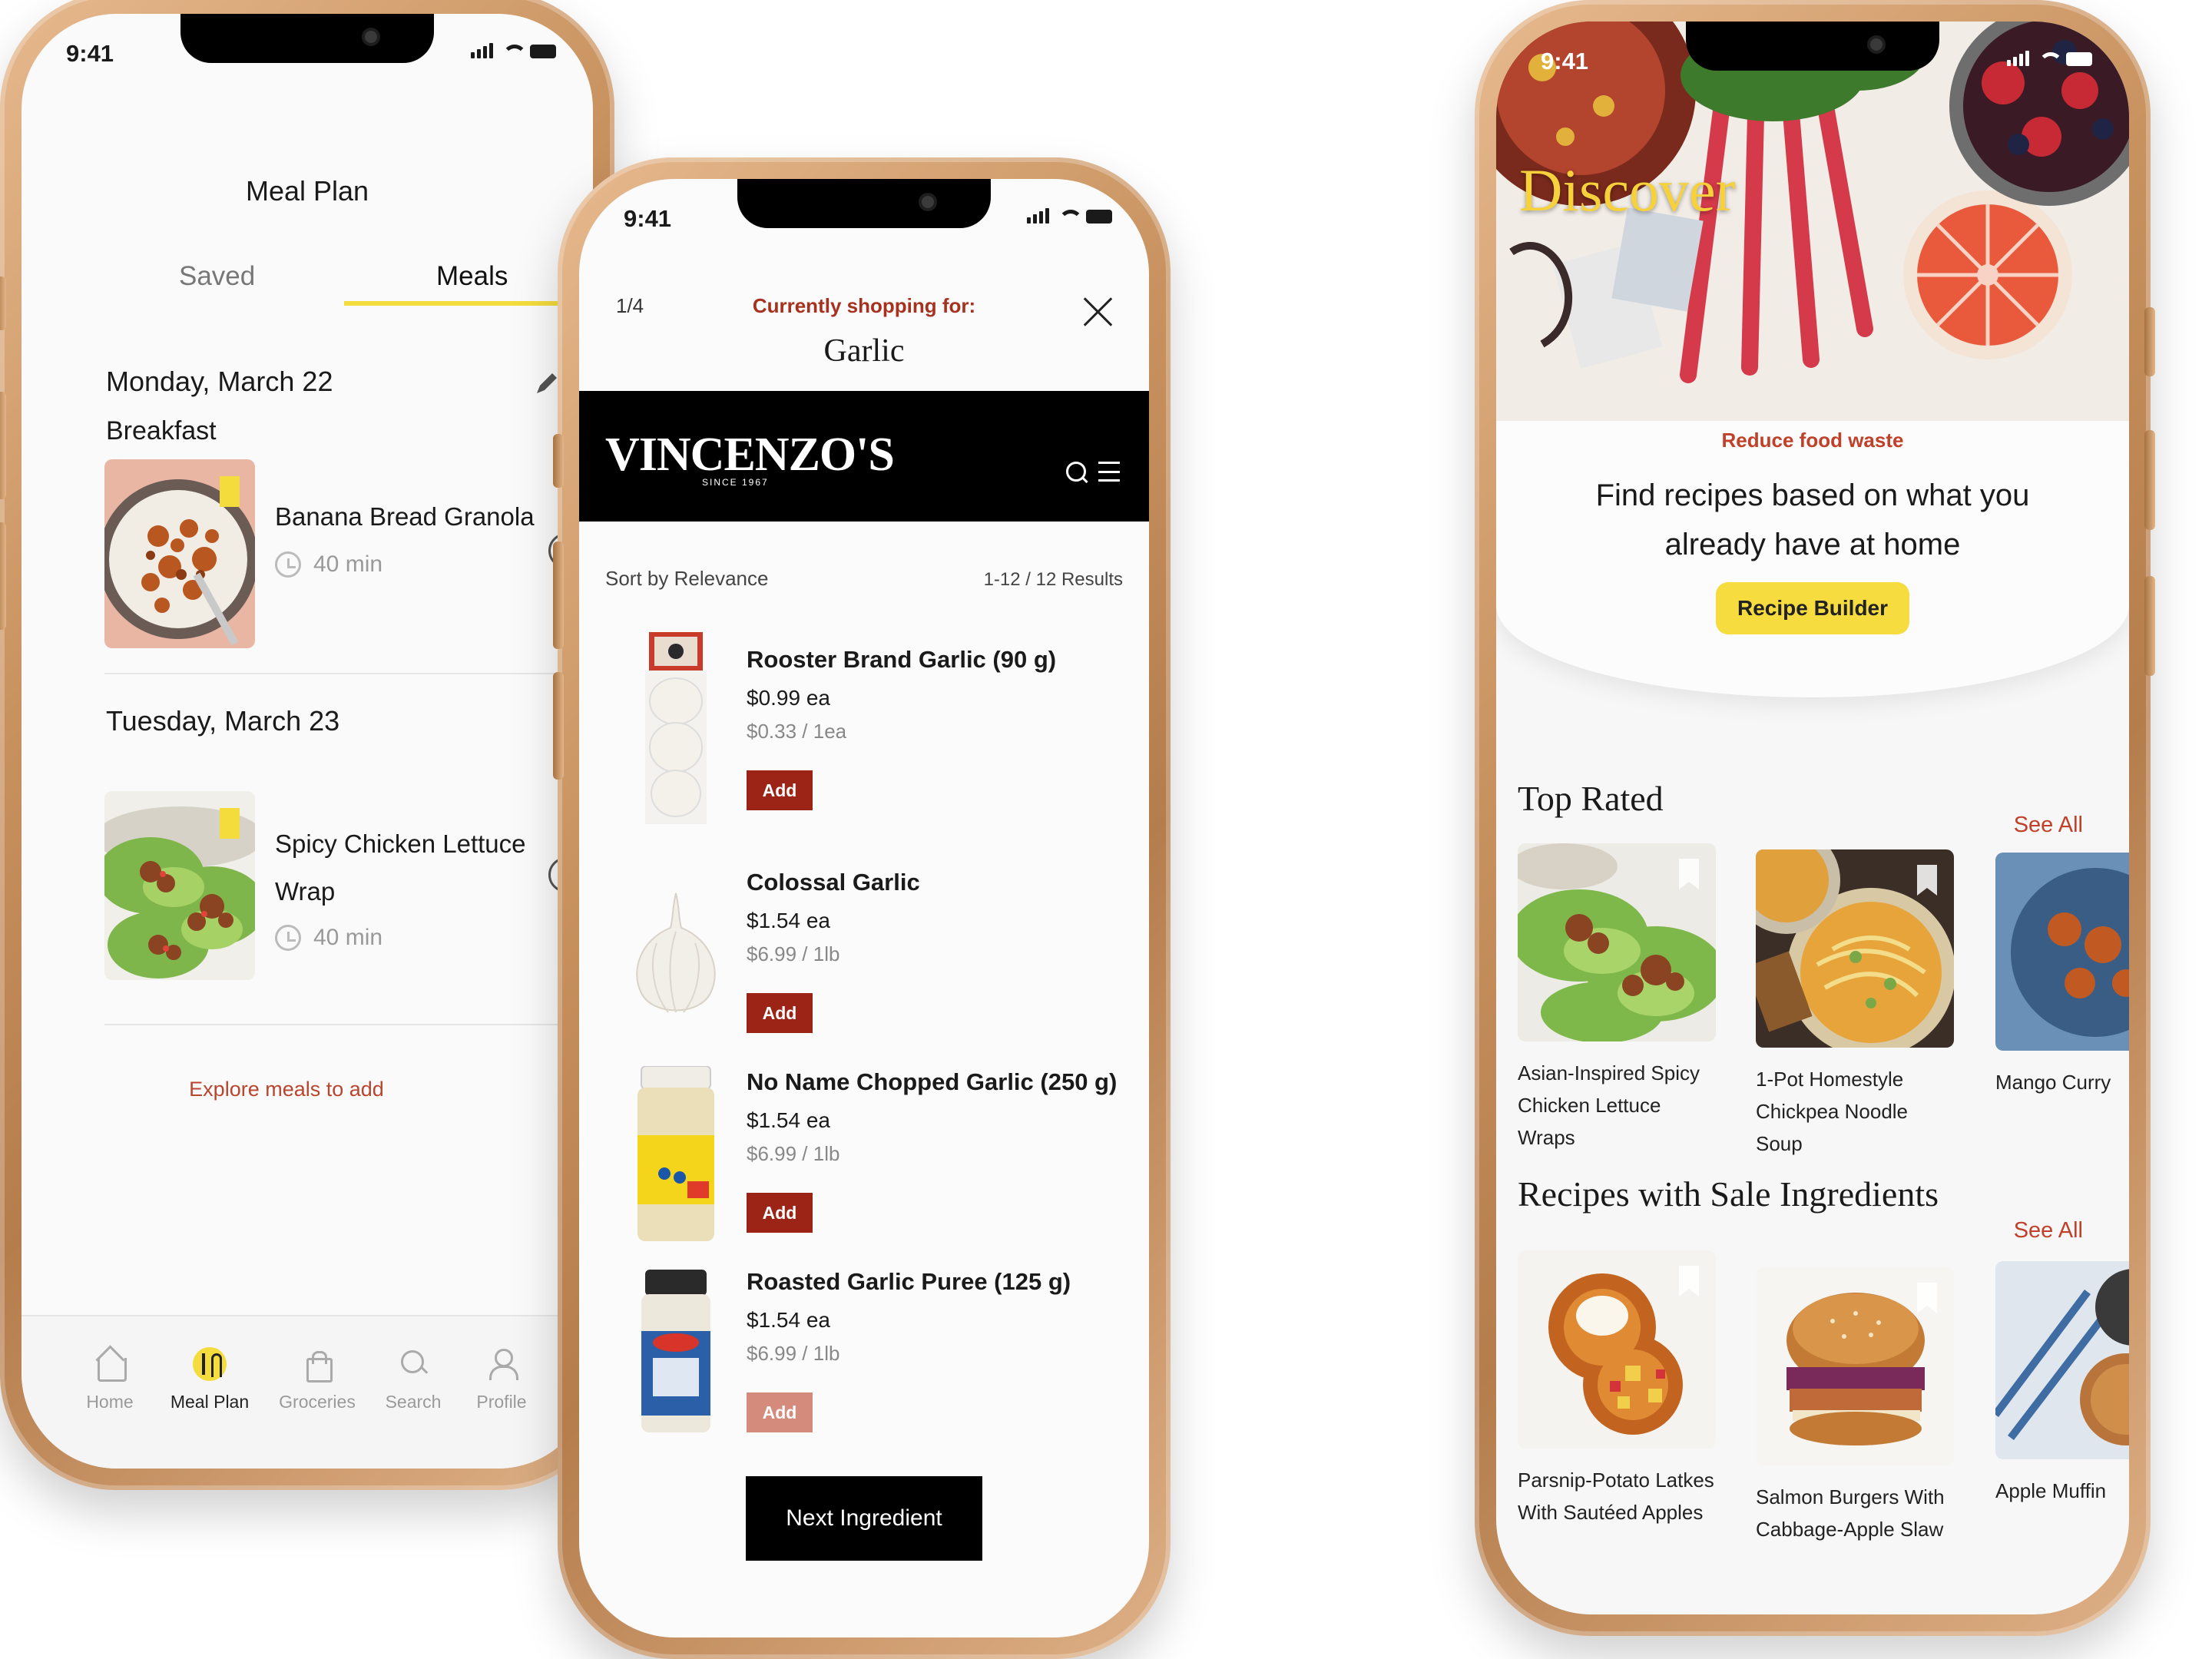 The width and height of the screenshot is (2212, 1659). I want to click on product-name: Rooster Brand Garlic (90 g), so click(902, 660).